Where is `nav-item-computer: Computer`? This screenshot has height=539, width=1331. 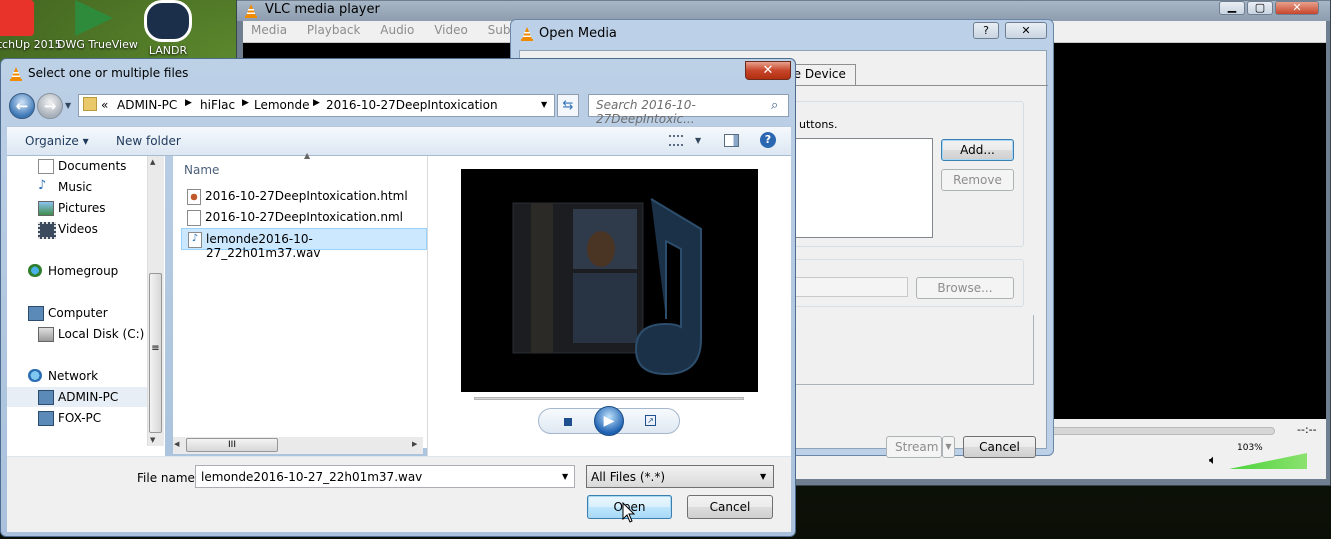 nav-item-computer: Computer is located at coordinates (77, 313).